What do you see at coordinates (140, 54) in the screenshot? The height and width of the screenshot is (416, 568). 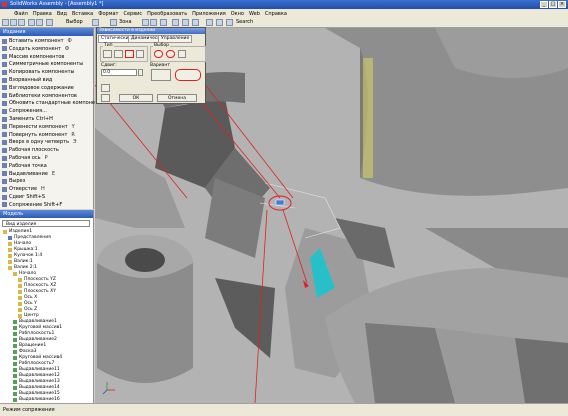 I see `insert-type-button` at bounding box center [140, 54].